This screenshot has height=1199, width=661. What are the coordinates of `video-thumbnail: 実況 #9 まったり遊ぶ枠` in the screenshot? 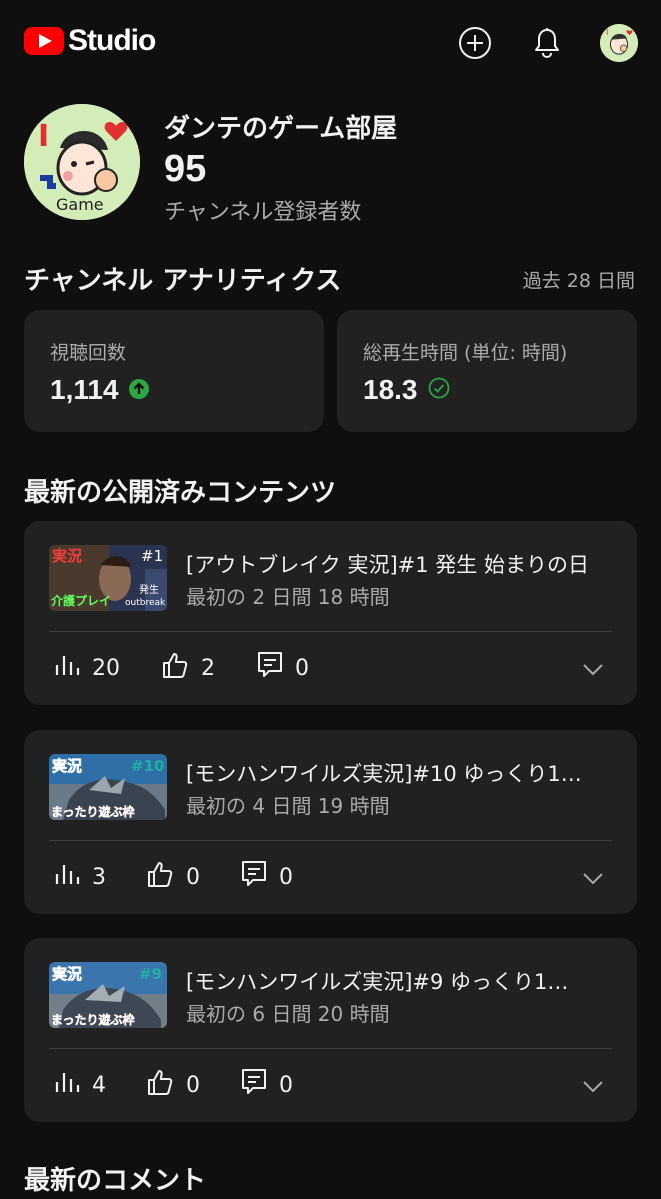 It's located at (108, 995).